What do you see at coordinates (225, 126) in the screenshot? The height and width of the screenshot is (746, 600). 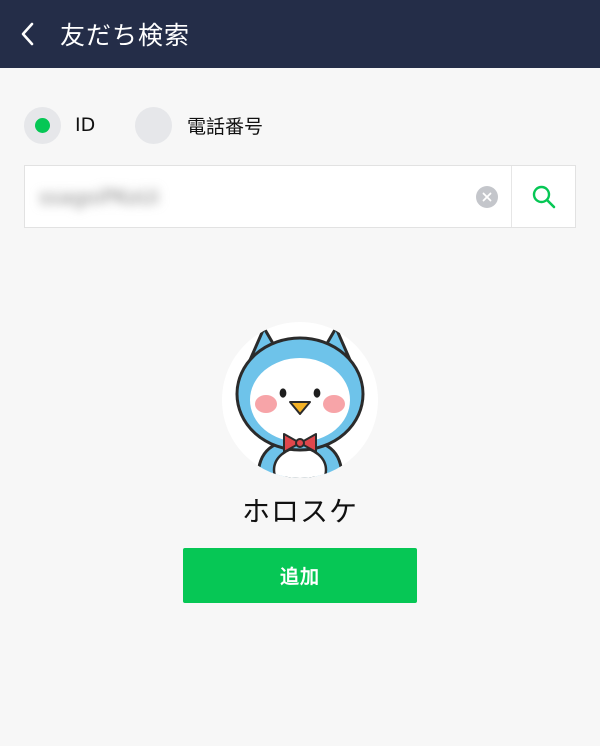 I see `radio-label-phone: 電話番号` at bounding box center [225, 126].